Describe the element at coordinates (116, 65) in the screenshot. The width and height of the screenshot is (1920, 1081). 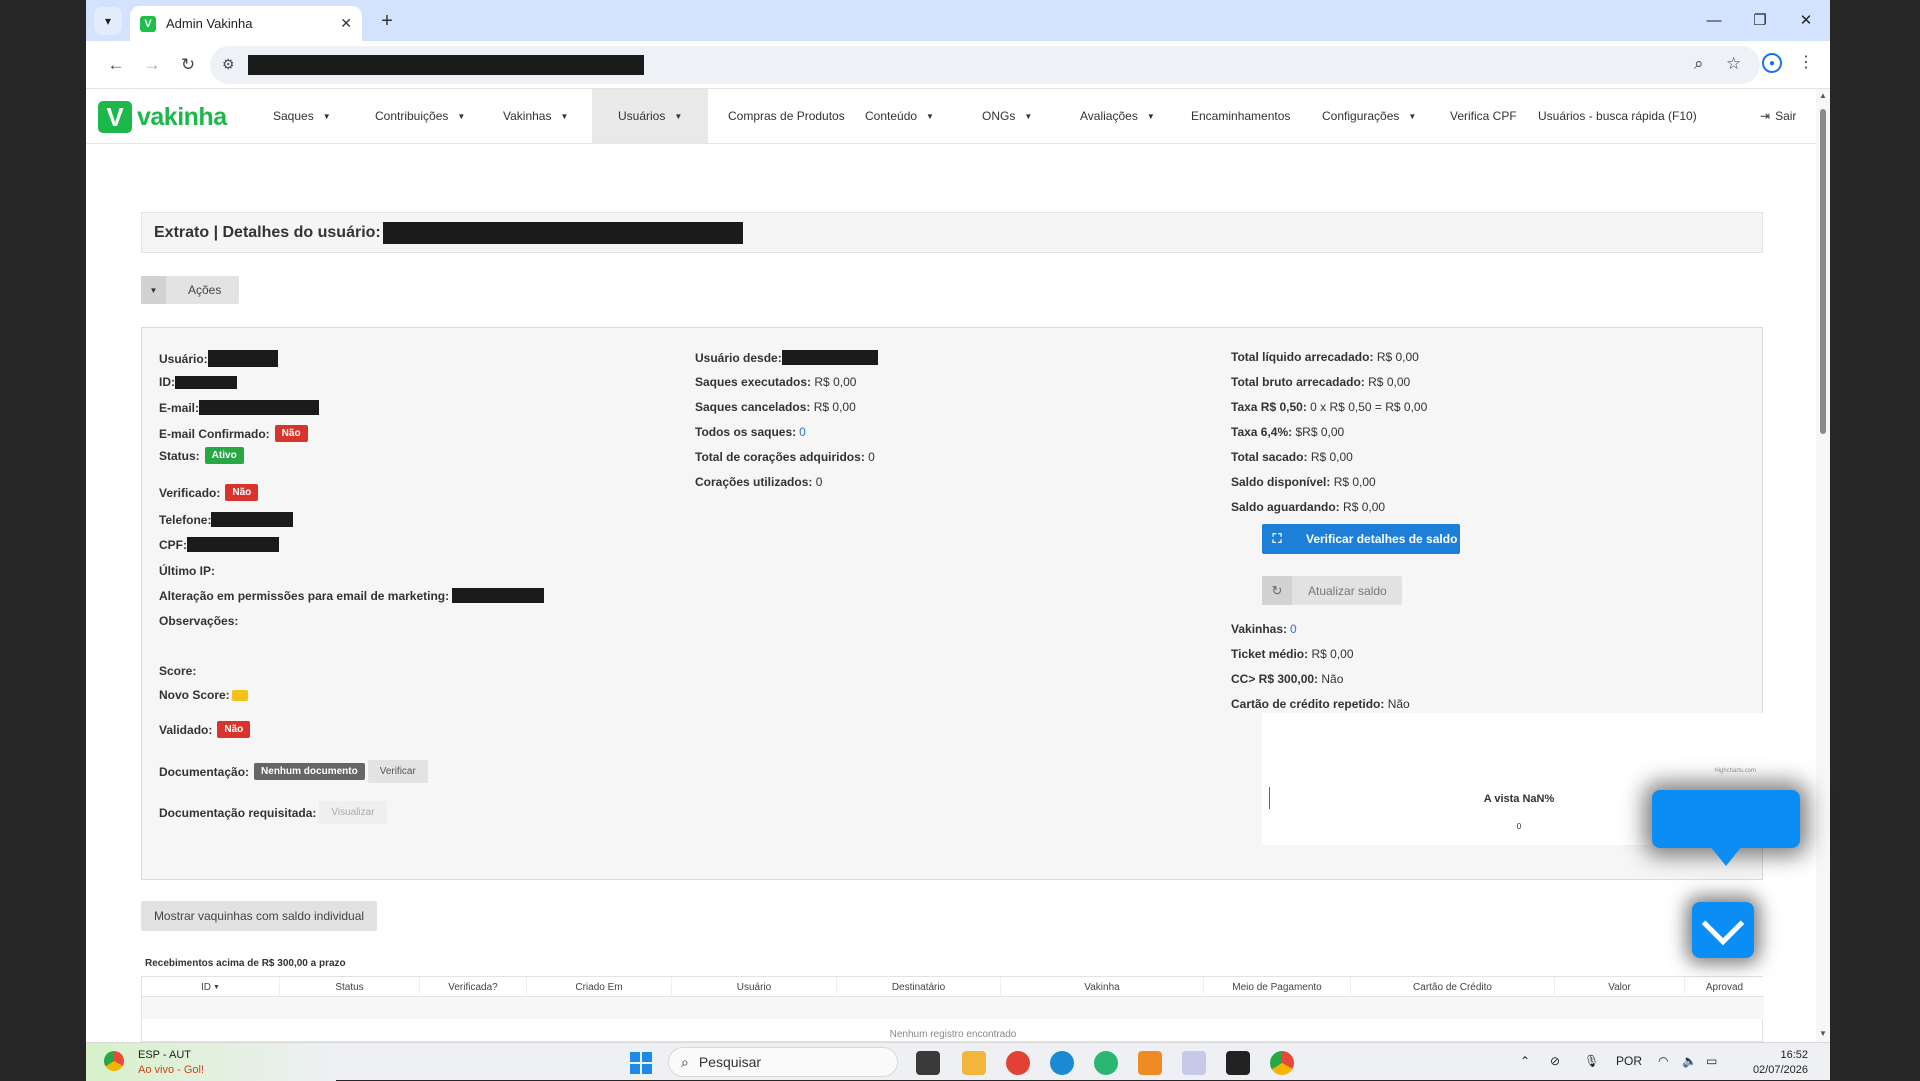
I see `back-arrow-icon: ←` at that location.